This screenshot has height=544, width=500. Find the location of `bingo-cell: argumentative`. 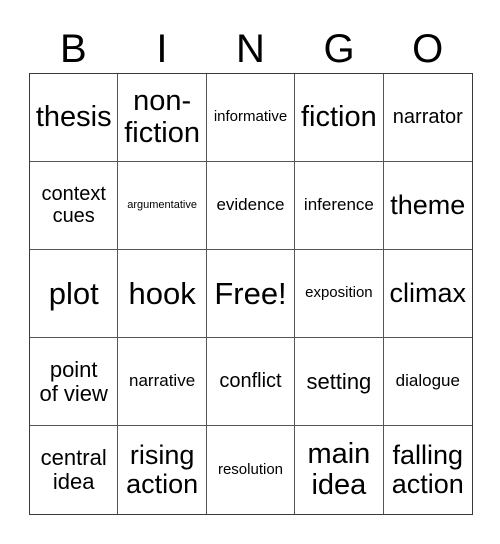

bingo-cell: argumentative is located at coordinates (162, 206).